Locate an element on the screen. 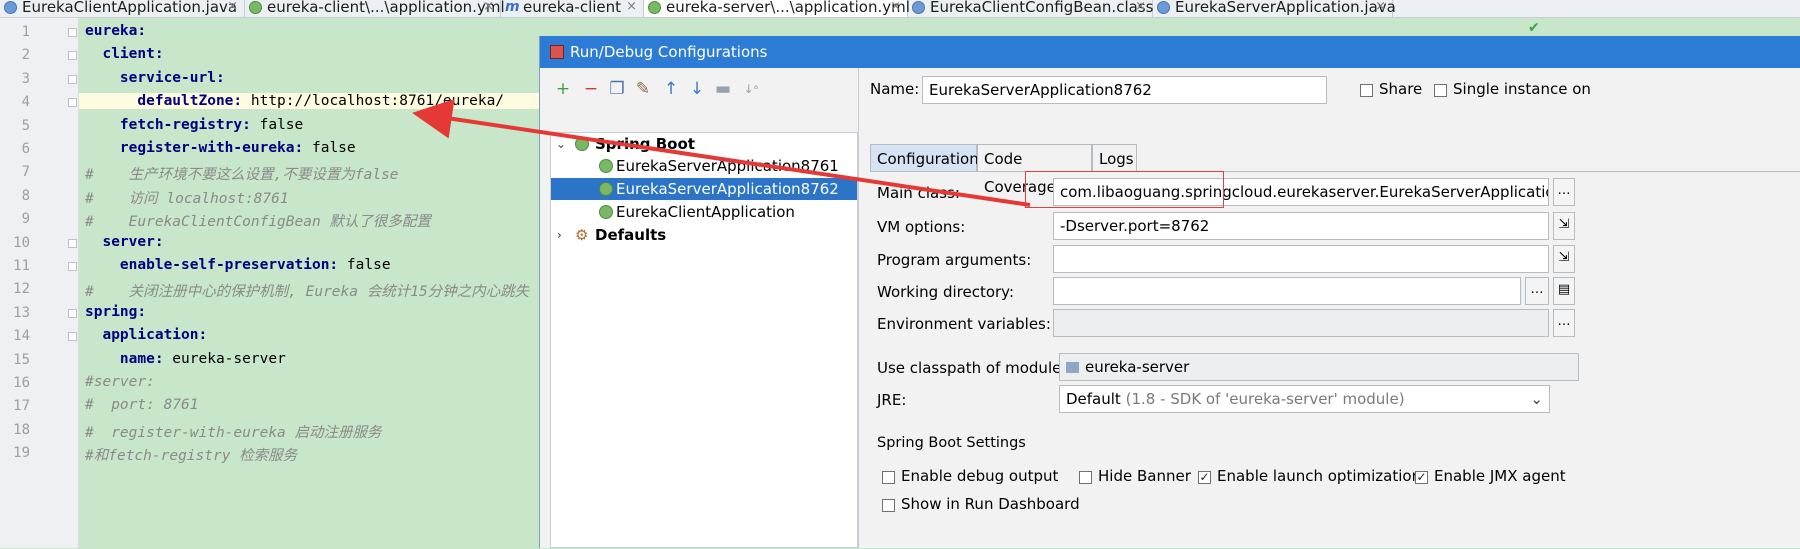 Image resolution: width=1800 pixels, height=549 pixels. code-line: # 生产环境不要这么设置,不要设置为false is located at coordinates (242, 173).